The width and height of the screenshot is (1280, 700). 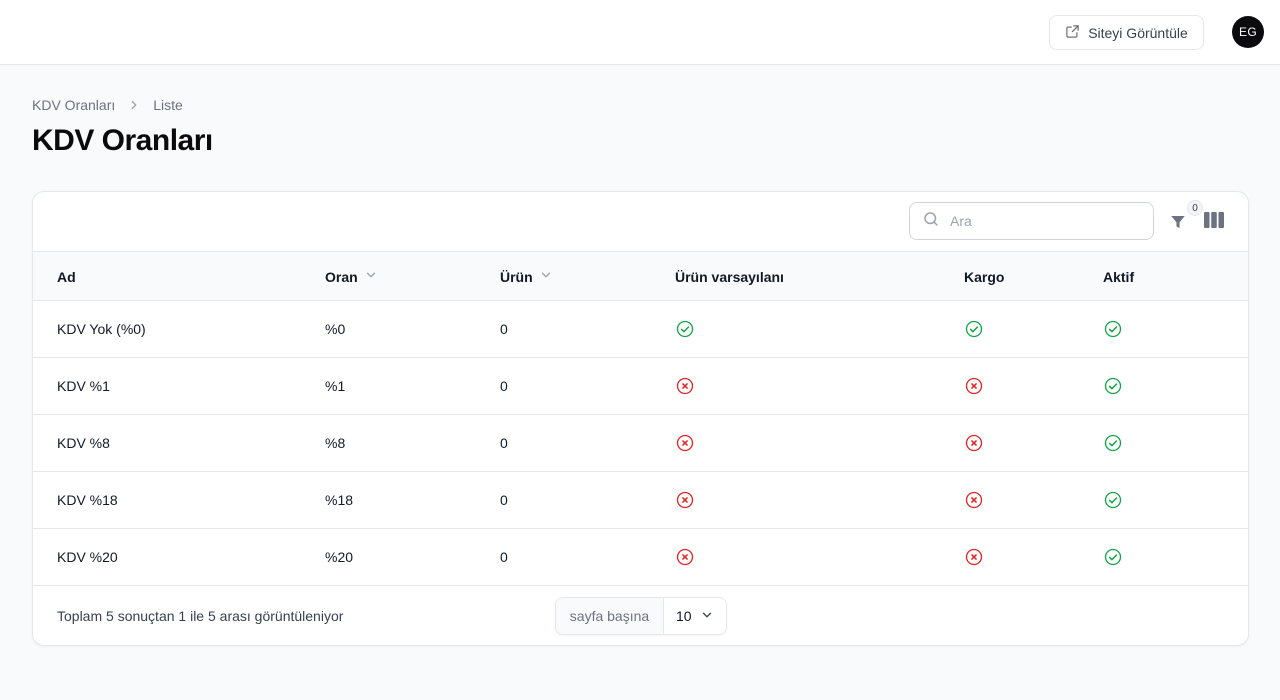 I want to click on column-header-kargo: Kargo, so click(x=984, y=276).